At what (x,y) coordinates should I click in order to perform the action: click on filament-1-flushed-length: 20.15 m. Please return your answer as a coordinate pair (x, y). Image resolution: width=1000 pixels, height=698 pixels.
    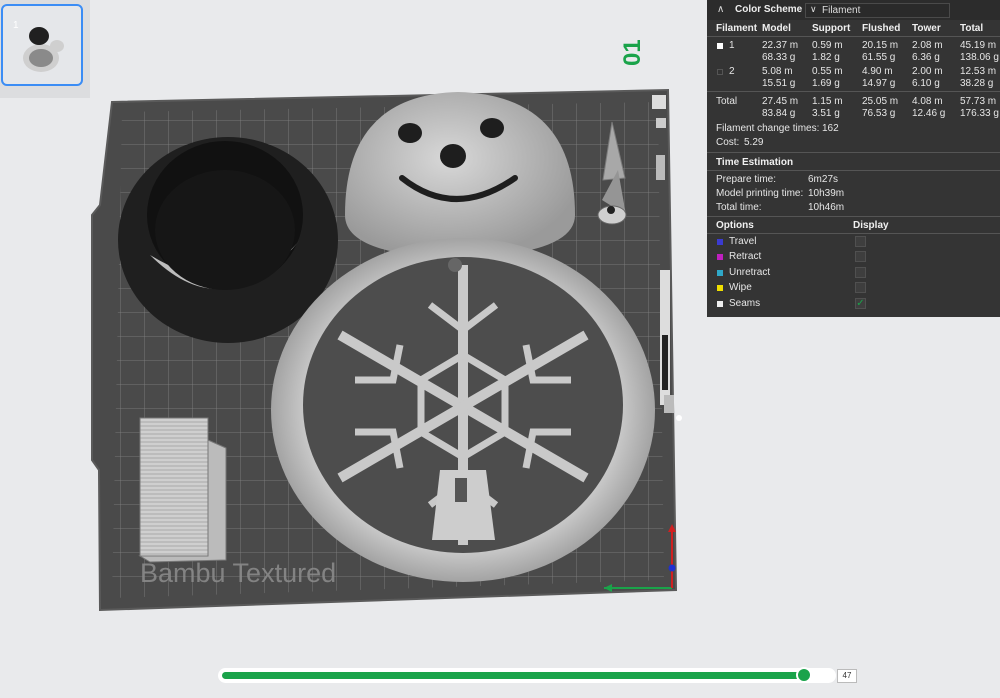
    Looking at the image, I should click on (880, 45).